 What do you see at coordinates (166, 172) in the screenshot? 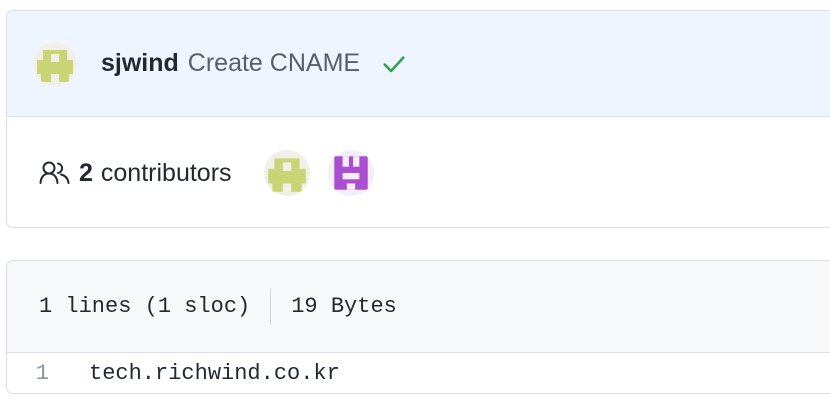
I see `contributors-label: contributors` at bounding box center [166, 172].